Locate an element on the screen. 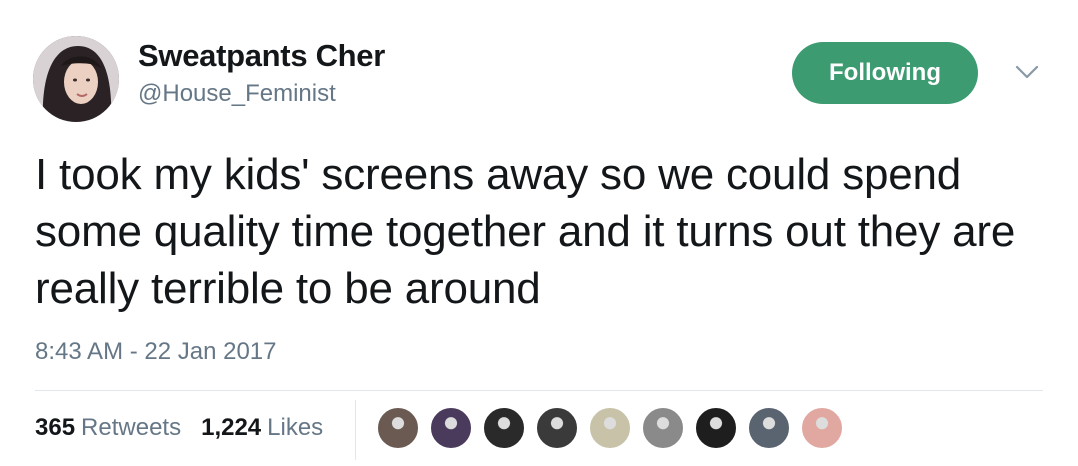  tweet-timestamp: 8:43 AM - 22 Jan 2017 is located at coordinates (156, 352).